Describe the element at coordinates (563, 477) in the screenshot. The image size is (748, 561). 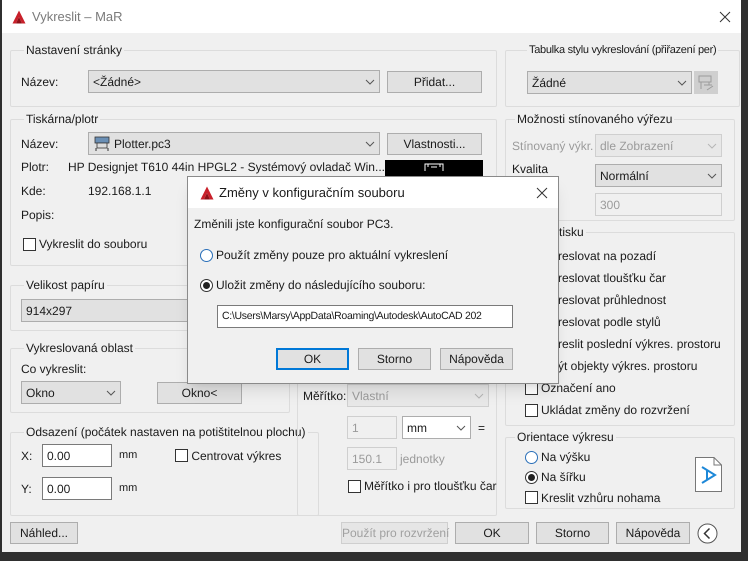
I see `radio-label: Na šířku` at that location.